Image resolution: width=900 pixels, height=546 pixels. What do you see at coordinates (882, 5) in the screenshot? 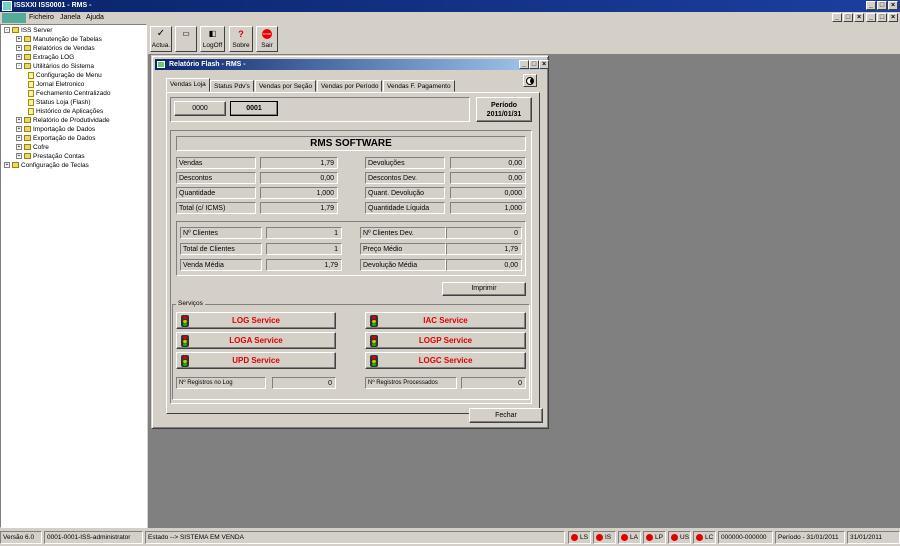
I see `maximize-button: □` at bounding box center [882, 5].